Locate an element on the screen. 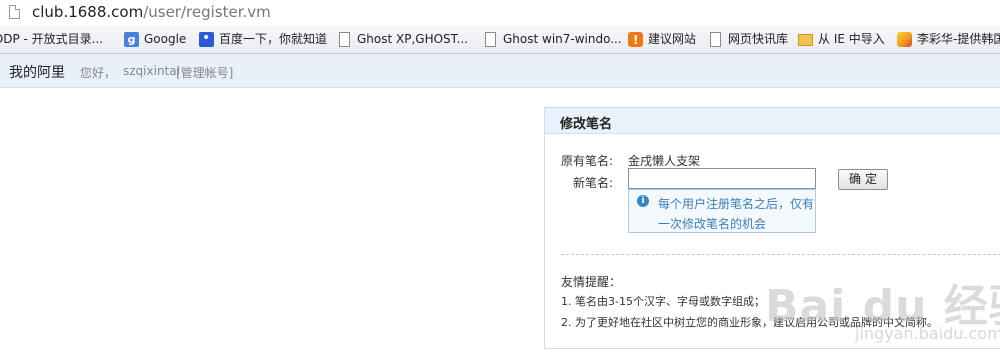  original-name-value: 金戌懒人支架 is located at coordinates (664, 161).